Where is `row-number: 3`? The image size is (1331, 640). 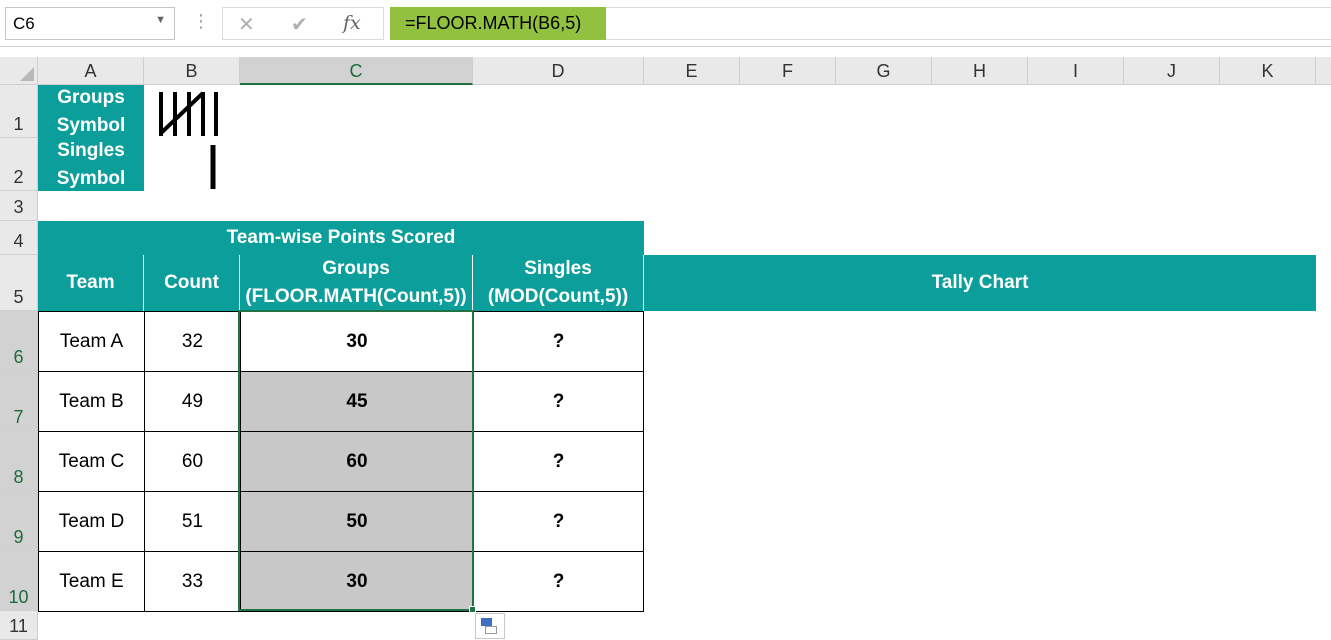
row-number: 3 is located at coordinates (18, 207).